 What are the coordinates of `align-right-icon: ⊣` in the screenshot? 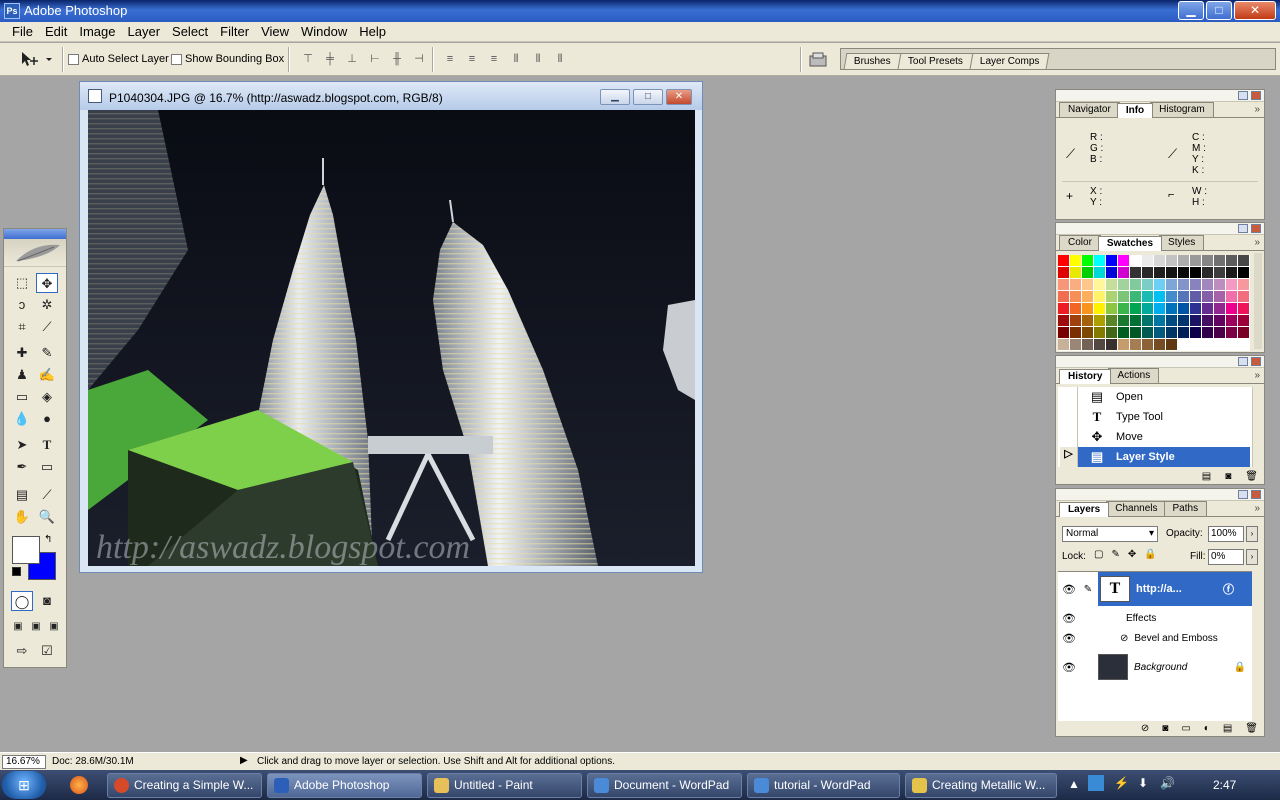 It's located at (419, 59).